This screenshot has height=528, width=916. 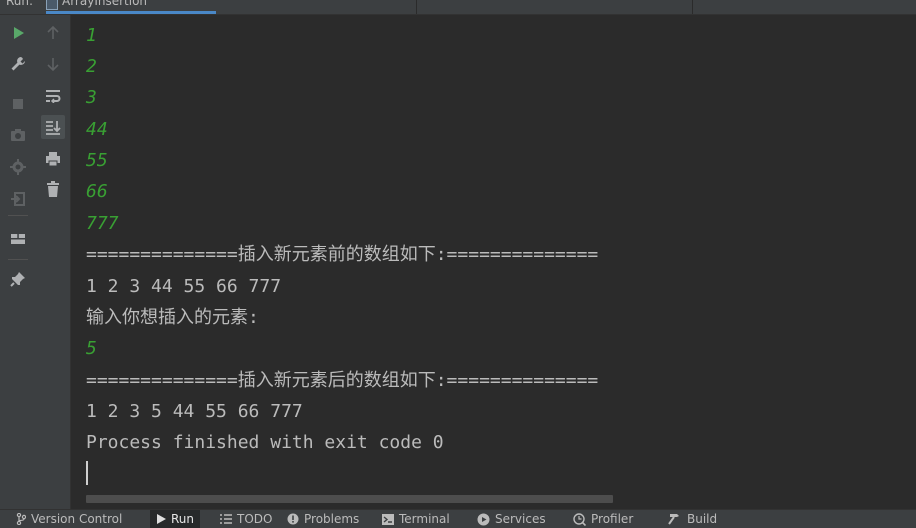 I want to click on wrench-icon, so click(x=18, y=64).